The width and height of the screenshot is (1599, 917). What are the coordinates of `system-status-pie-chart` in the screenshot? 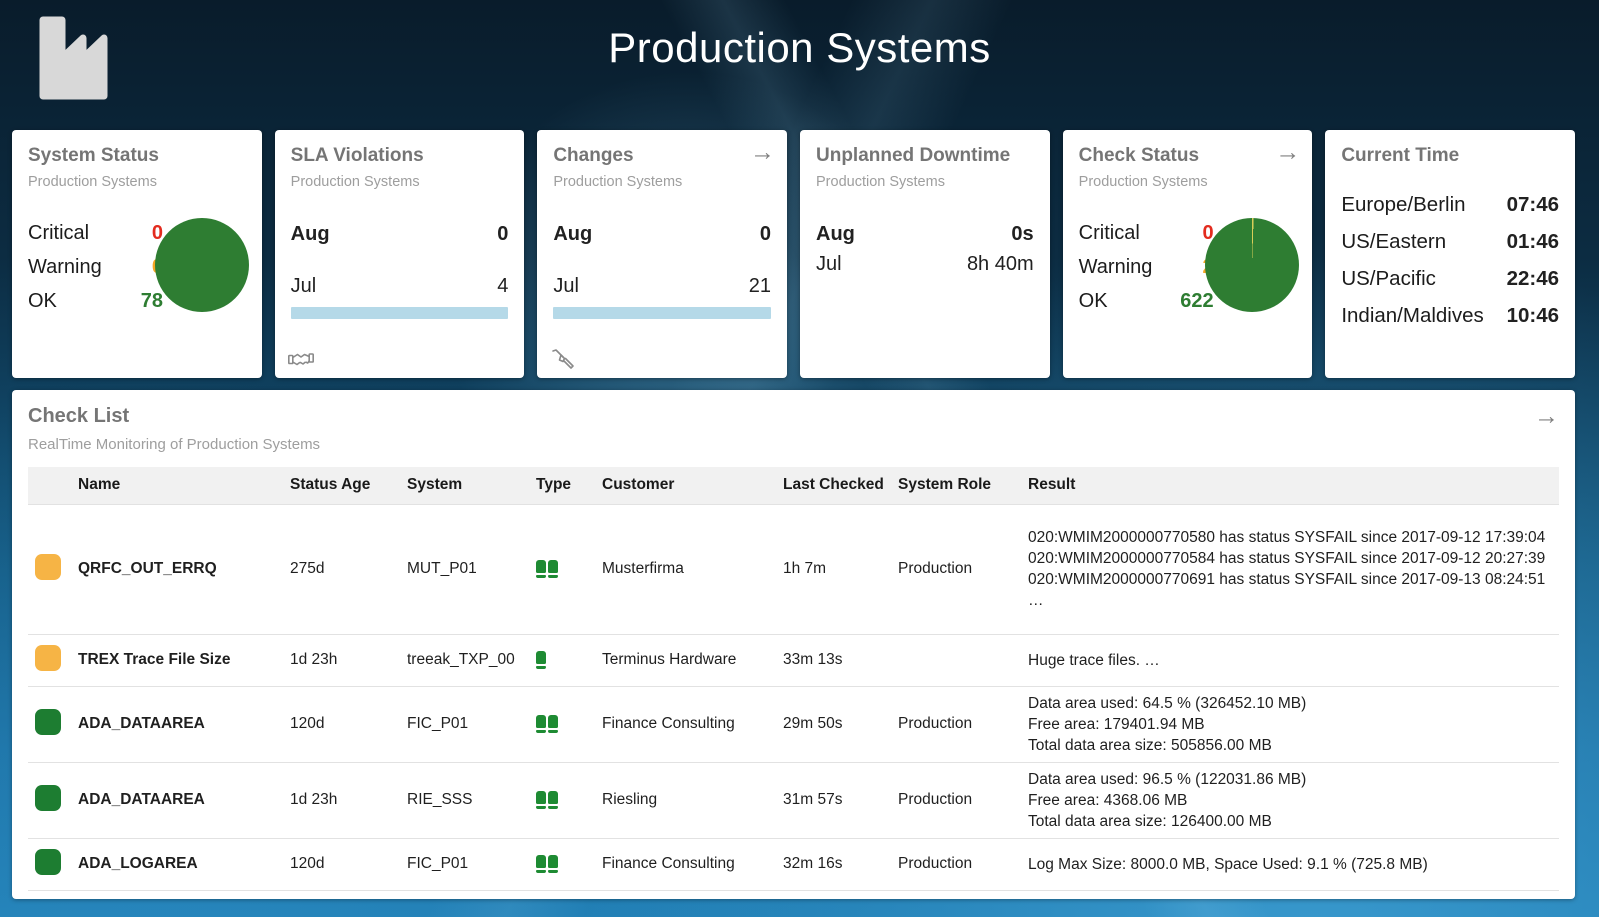 It's located at (201, 265).